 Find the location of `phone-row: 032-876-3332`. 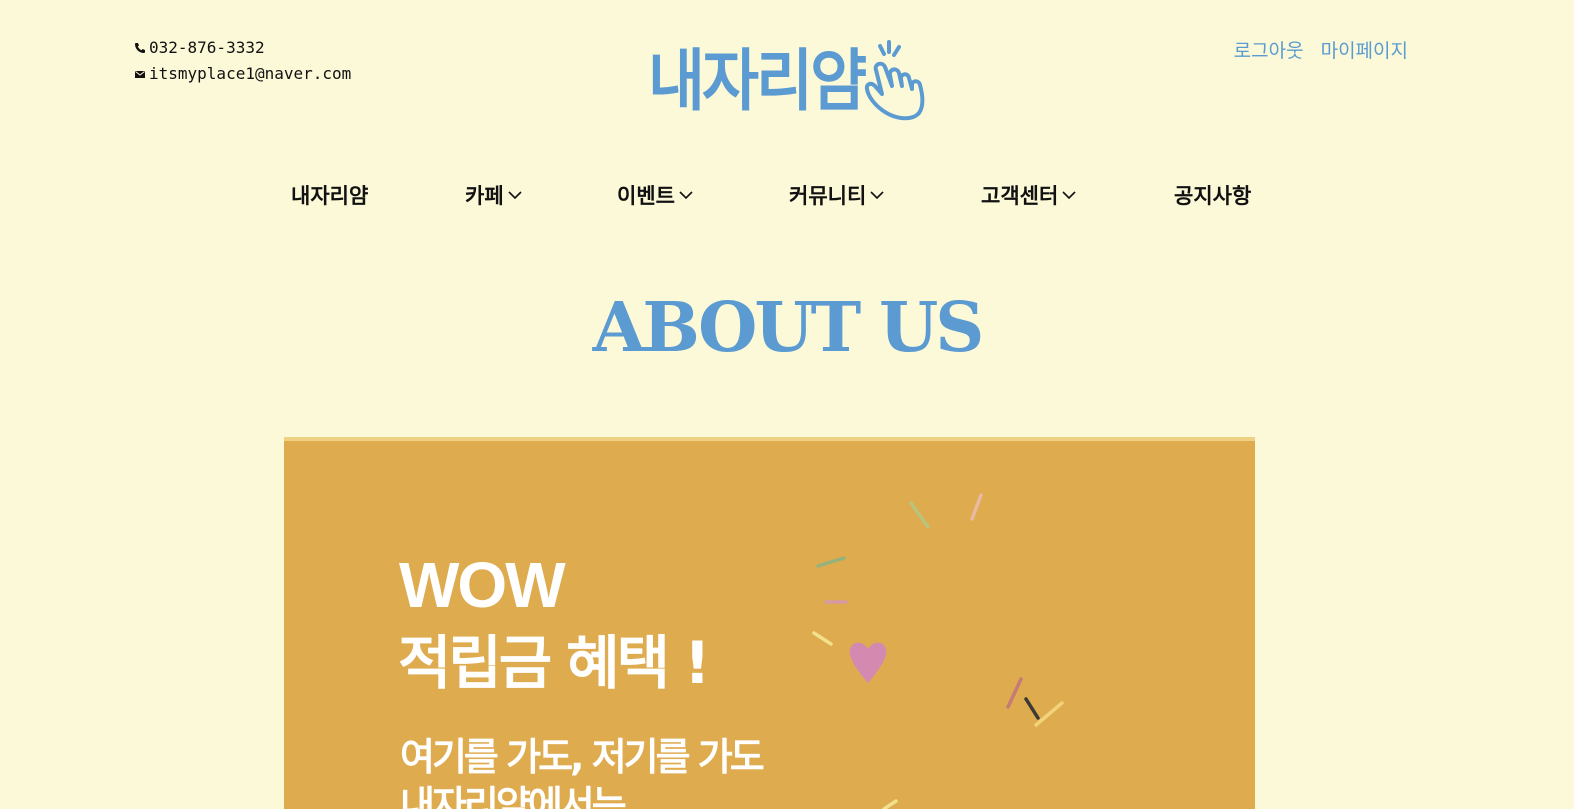

phone-row: 032-876-3332 is located at coordinates (242, 48).